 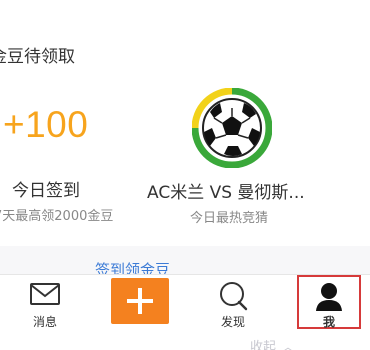 I want to click on plus-icon-vertical, so click(x=140, y=301).